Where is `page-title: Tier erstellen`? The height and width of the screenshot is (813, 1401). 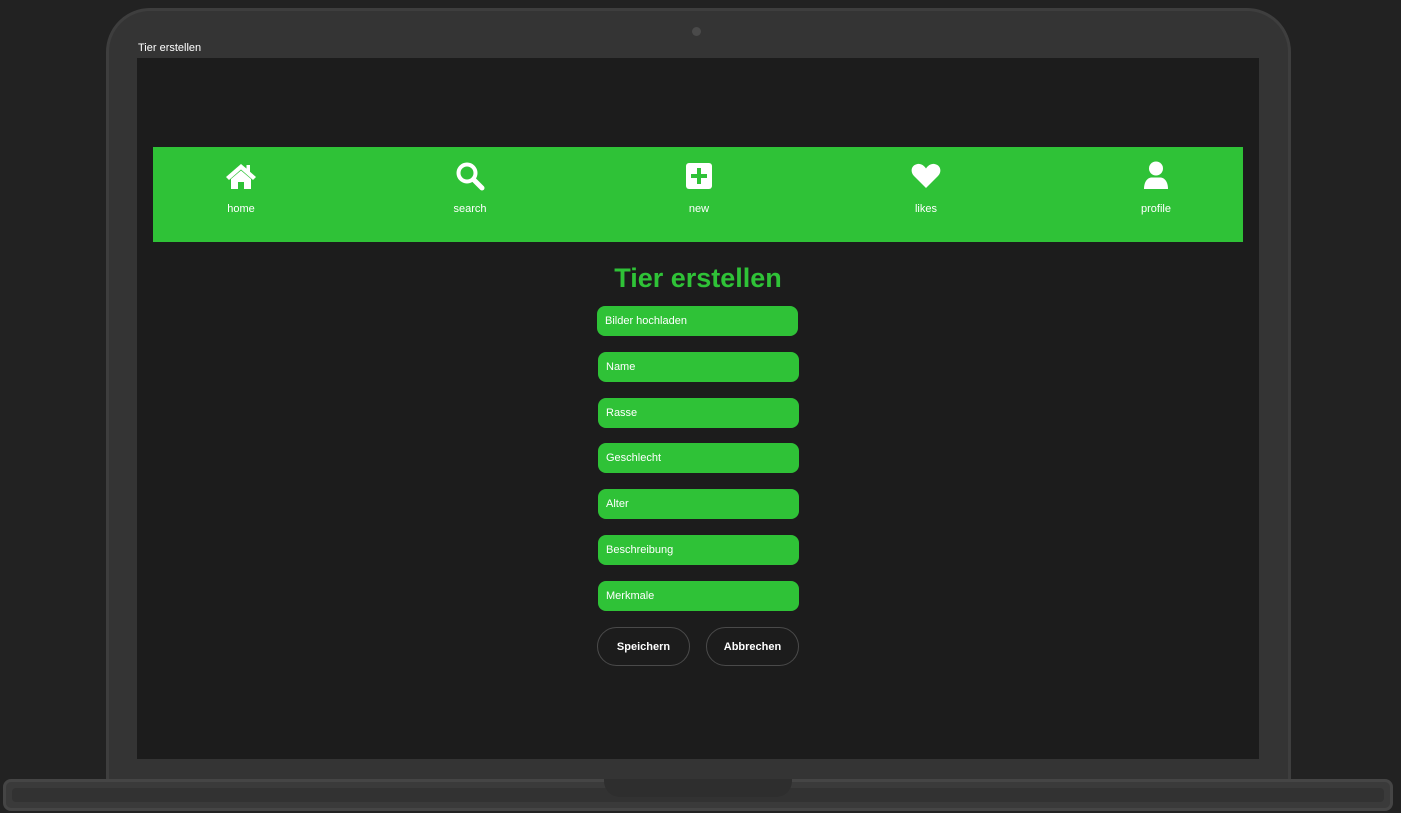 page-title: Tier erstellen is located at coordinates (698, 278).